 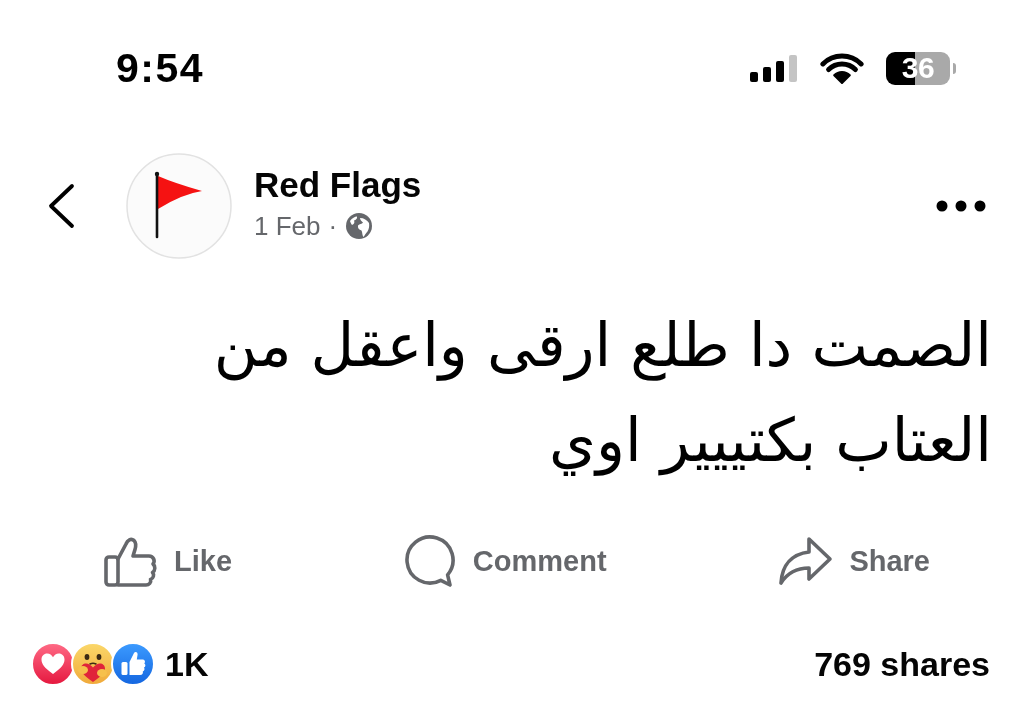 What do you see at coordinates (187, 664) in the screenshot?
I see `reaction-count: 1K` at bounding box center [187, 664].